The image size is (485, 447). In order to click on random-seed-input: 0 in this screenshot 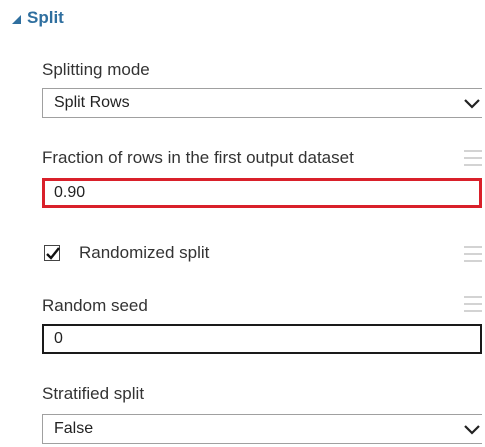, I will do `click(262, 339)`.